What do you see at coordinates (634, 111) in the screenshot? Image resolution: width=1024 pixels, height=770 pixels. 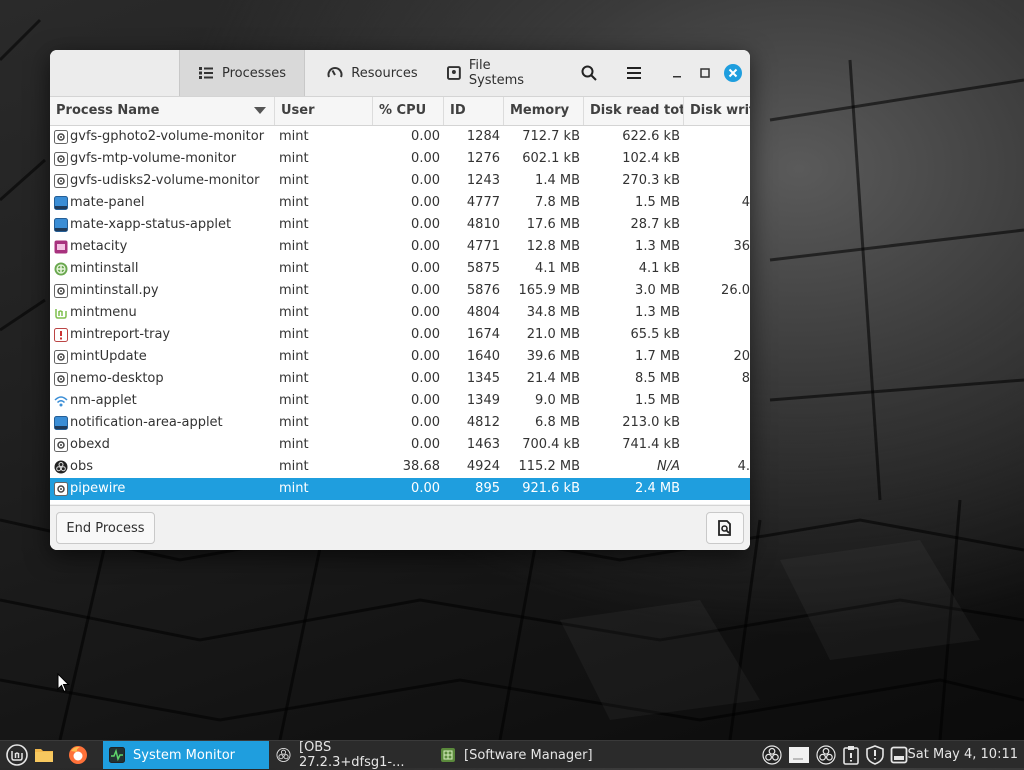 I see `column-disk-read-total: Disk read total` at bounding box center [634, 111].